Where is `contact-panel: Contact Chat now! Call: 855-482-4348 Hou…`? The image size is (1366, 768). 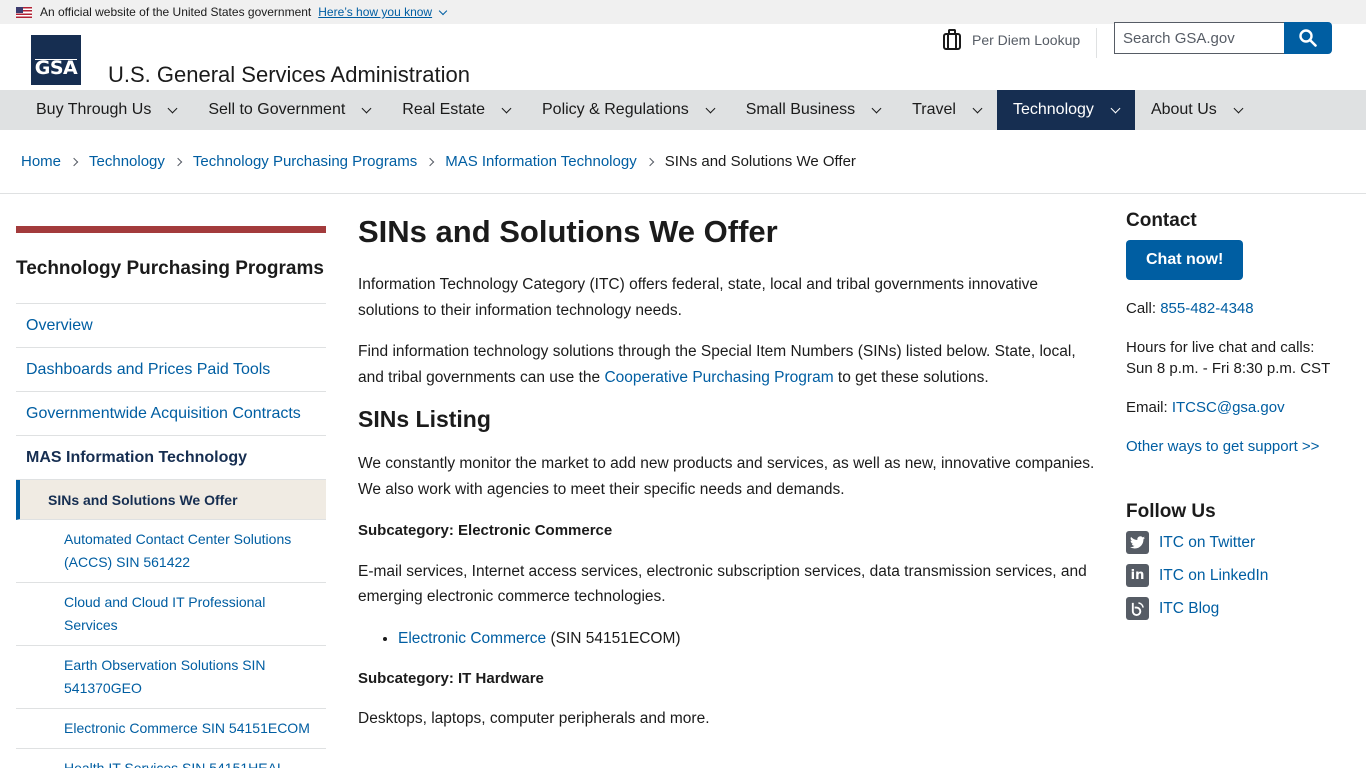
contact-panel: Contact Chat now! Call: 855-482-4348 Hou… is located at coordinates (1241, 420).